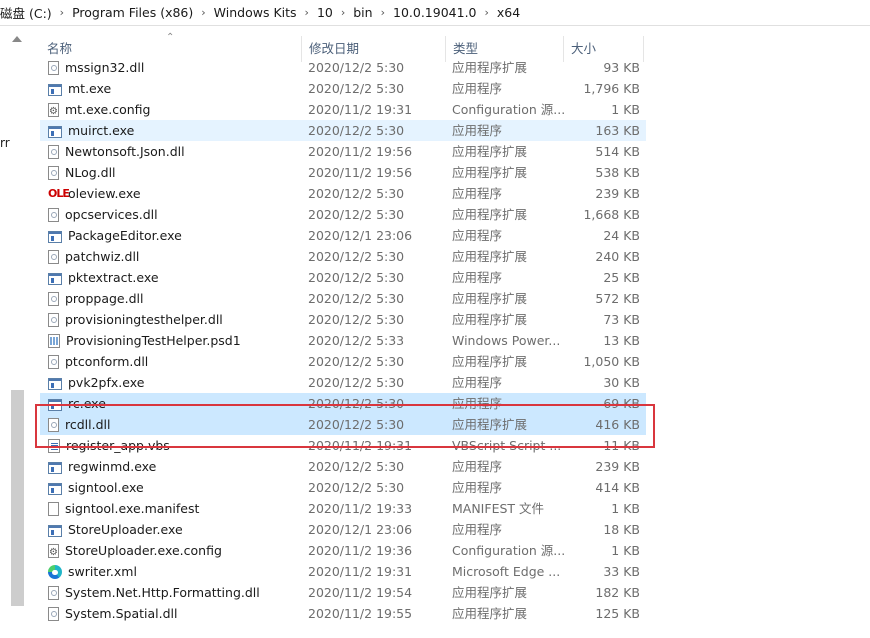 This screenshot has width=870, height=638. Describe the element at coordinates (508, 12) in the screenshot. I see `breadcrumb-item: x64` at that location.